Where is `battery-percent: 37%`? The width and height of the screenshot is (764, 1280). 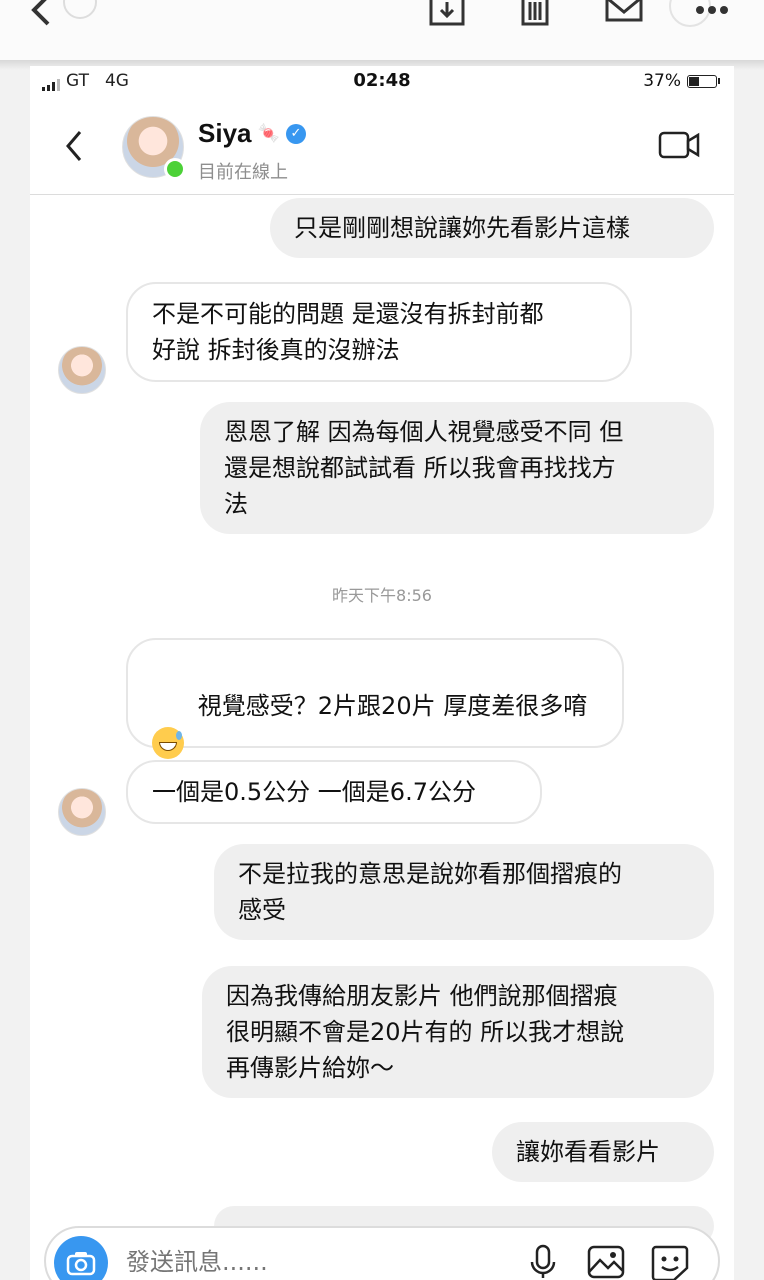 battery-percent: 37% is located at coordinates (662, 81).